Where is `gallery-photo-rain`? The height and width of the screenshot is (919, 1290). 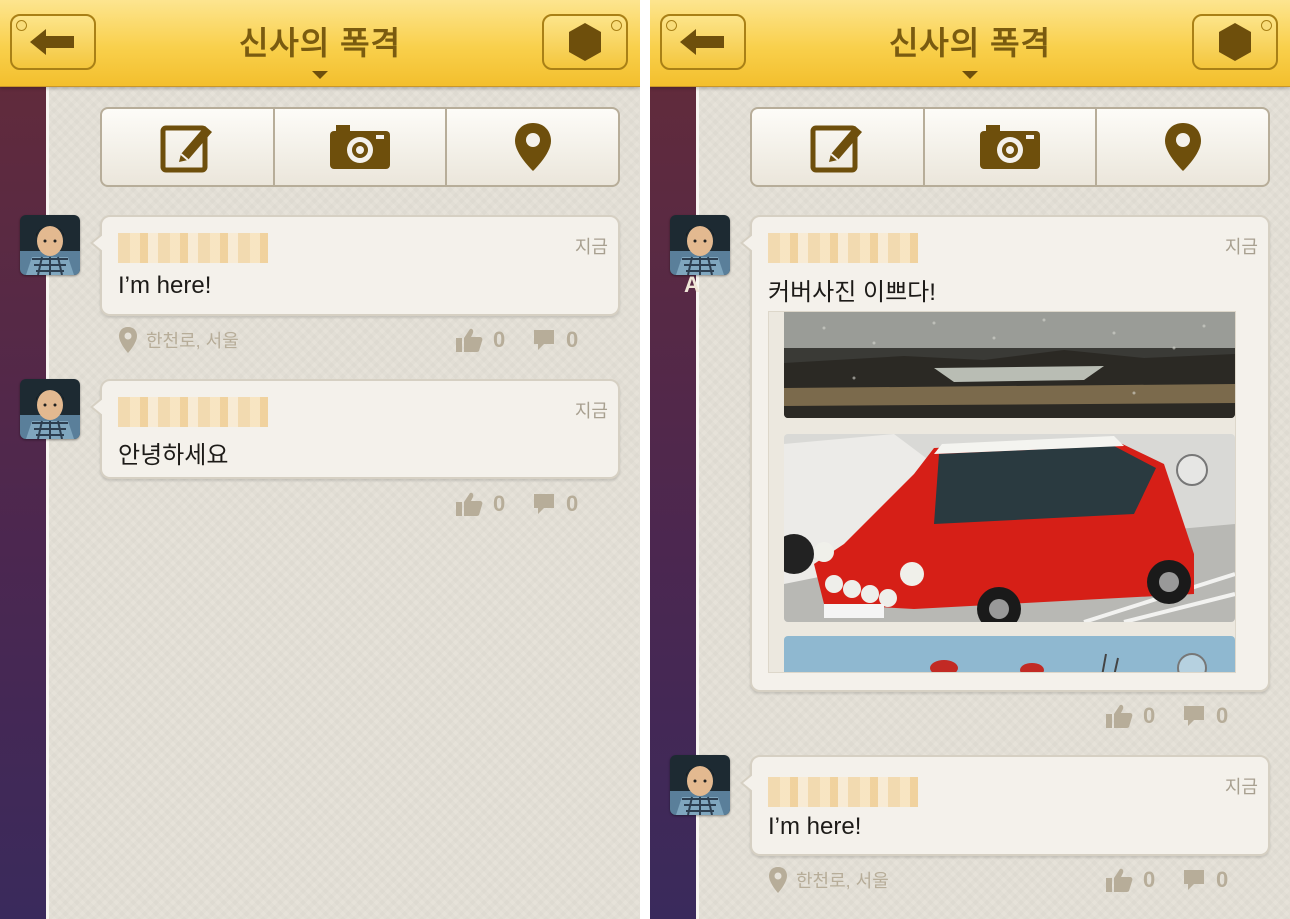 gallery-photo-rain is located at coordinates (1009, 365).